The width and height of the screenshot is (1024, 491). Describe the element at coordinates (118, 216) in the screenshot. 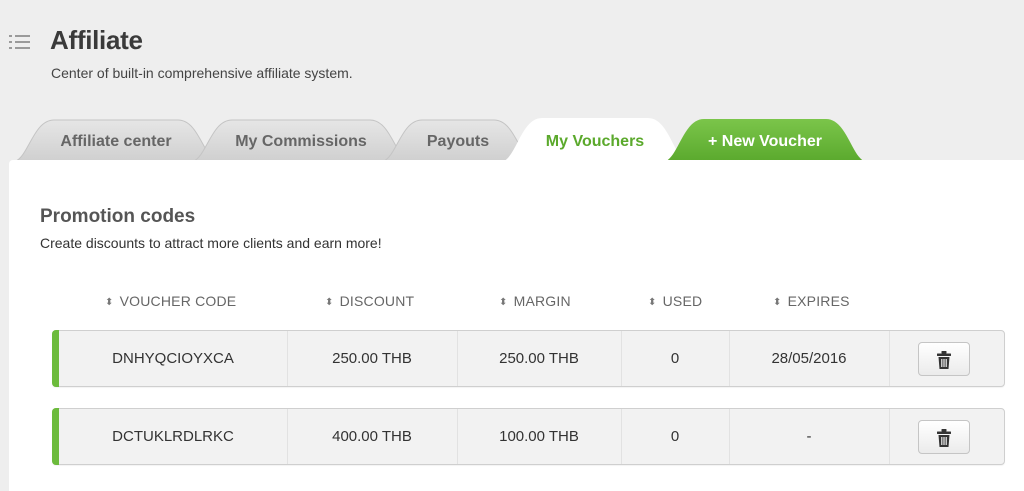

I see `section-title: Promotion codes` at that location.